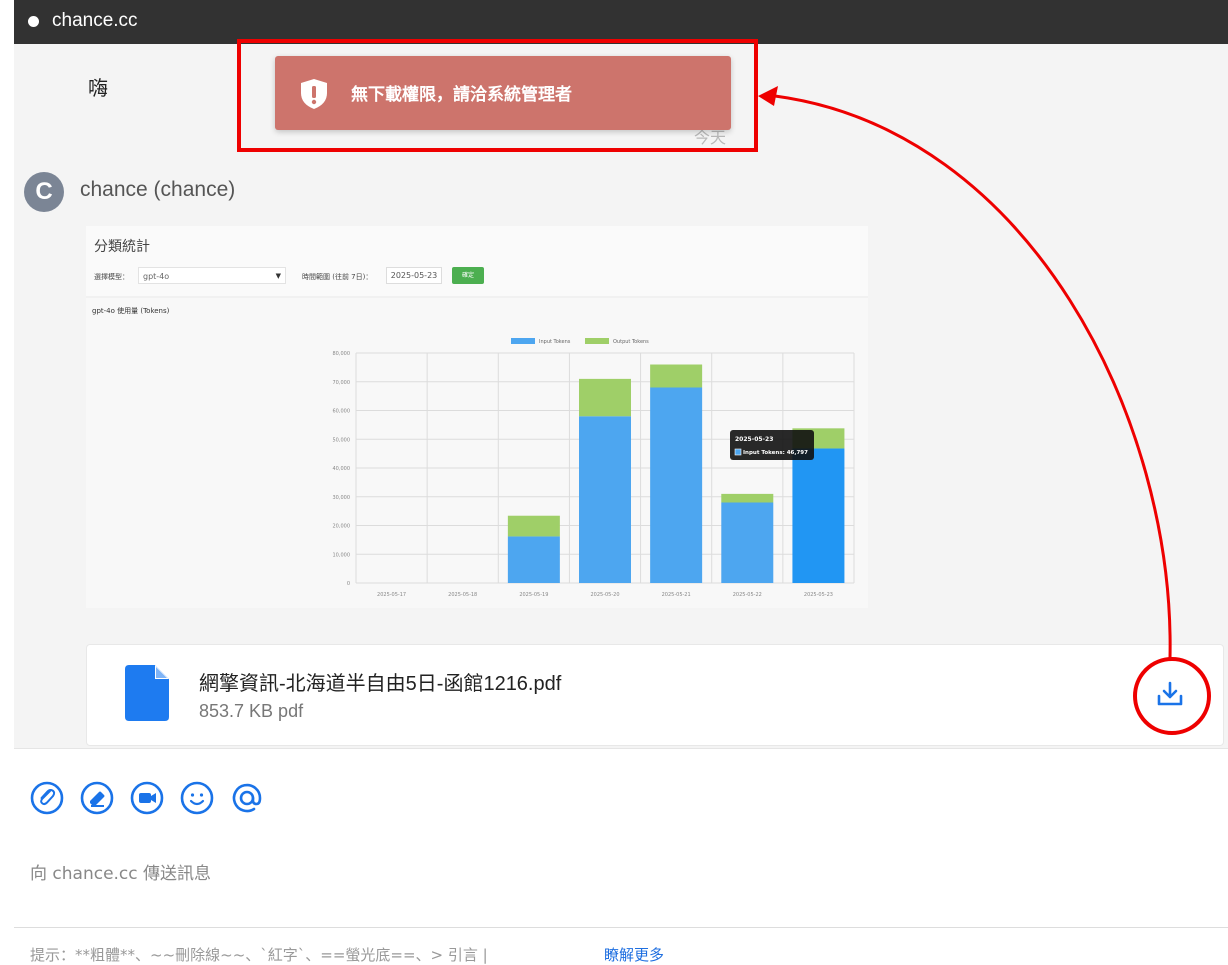  Describe the element at coordinates (533, 595) in the screenshot. I see `x-tick-label: 2025-05-19` at that location.